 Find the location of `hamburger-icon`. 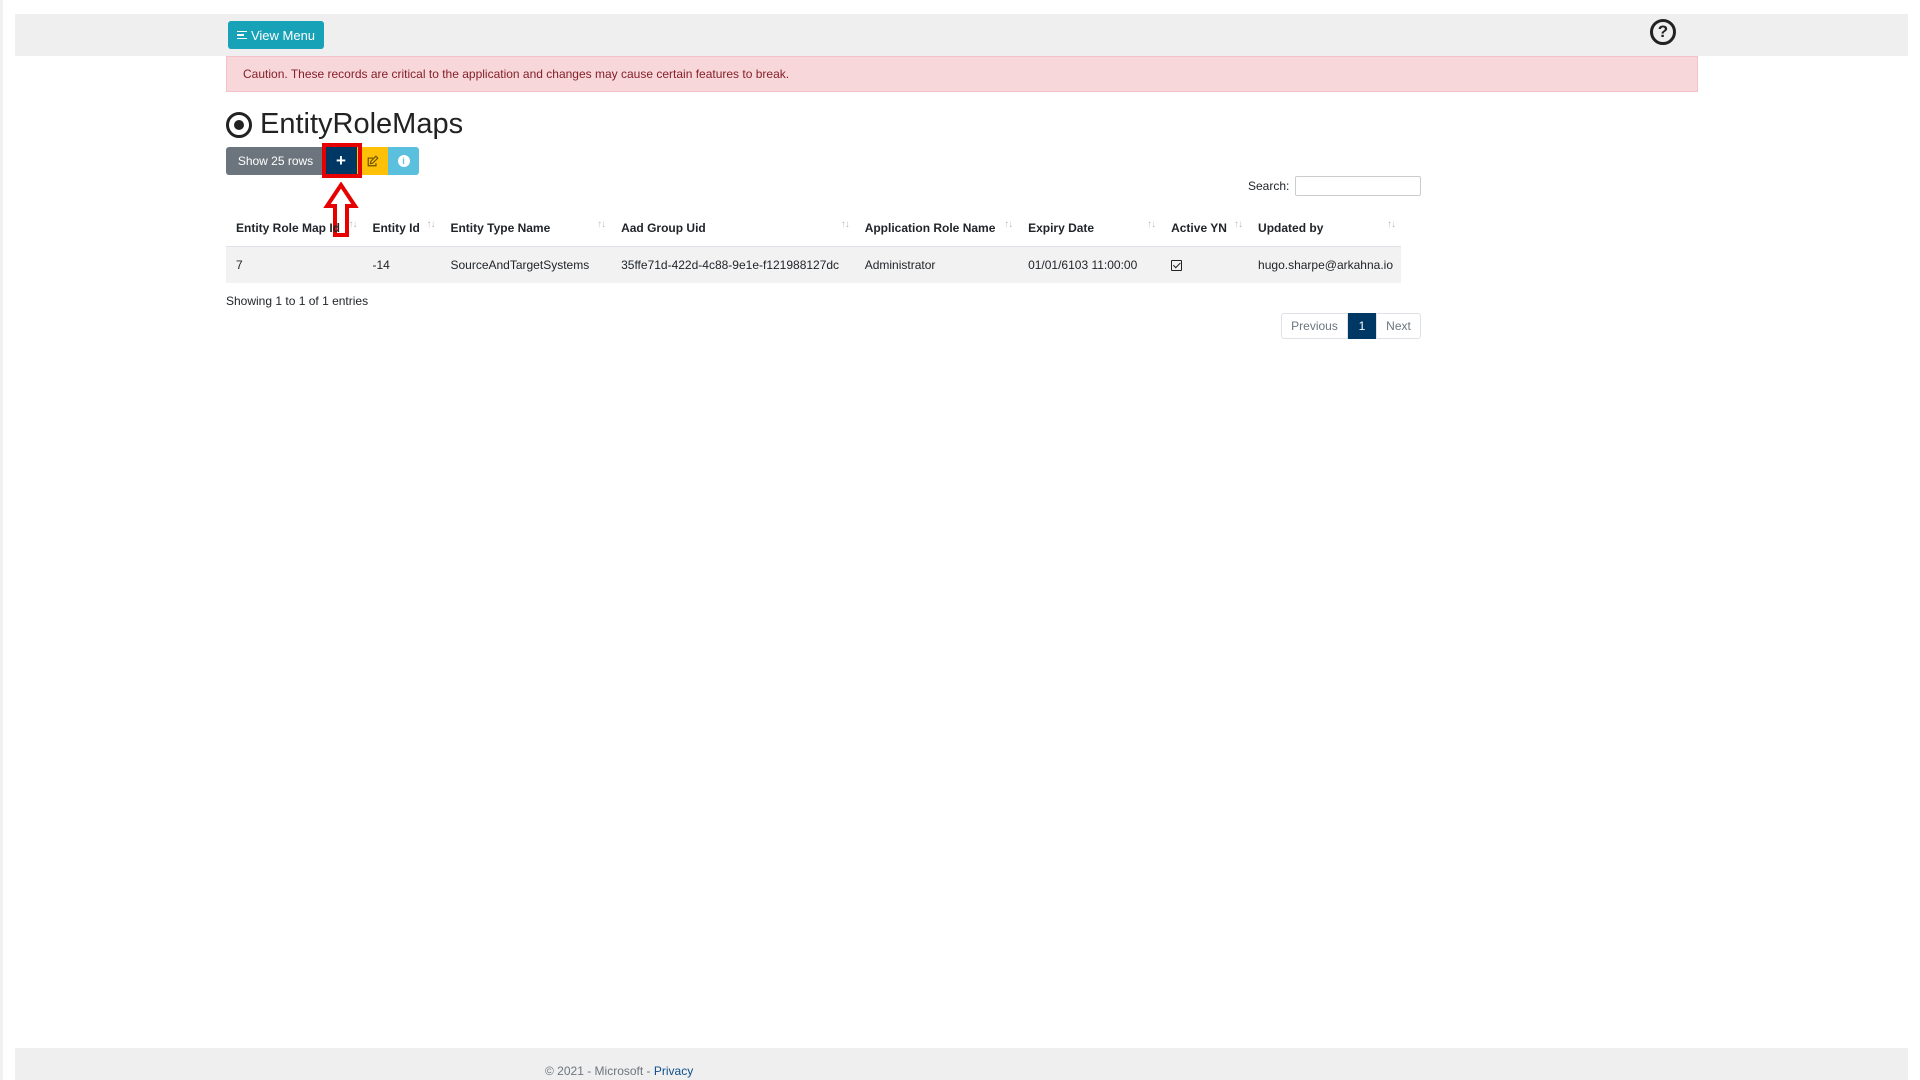

hamburger-icon is located at coordinates (241, 35).